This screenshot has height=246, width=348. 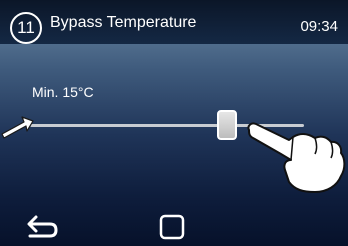 What do you see at coordinates (63, 92) in the screenshot?
I see `slider-min-label: Min. 15°C` at bounding box center [63, 92].